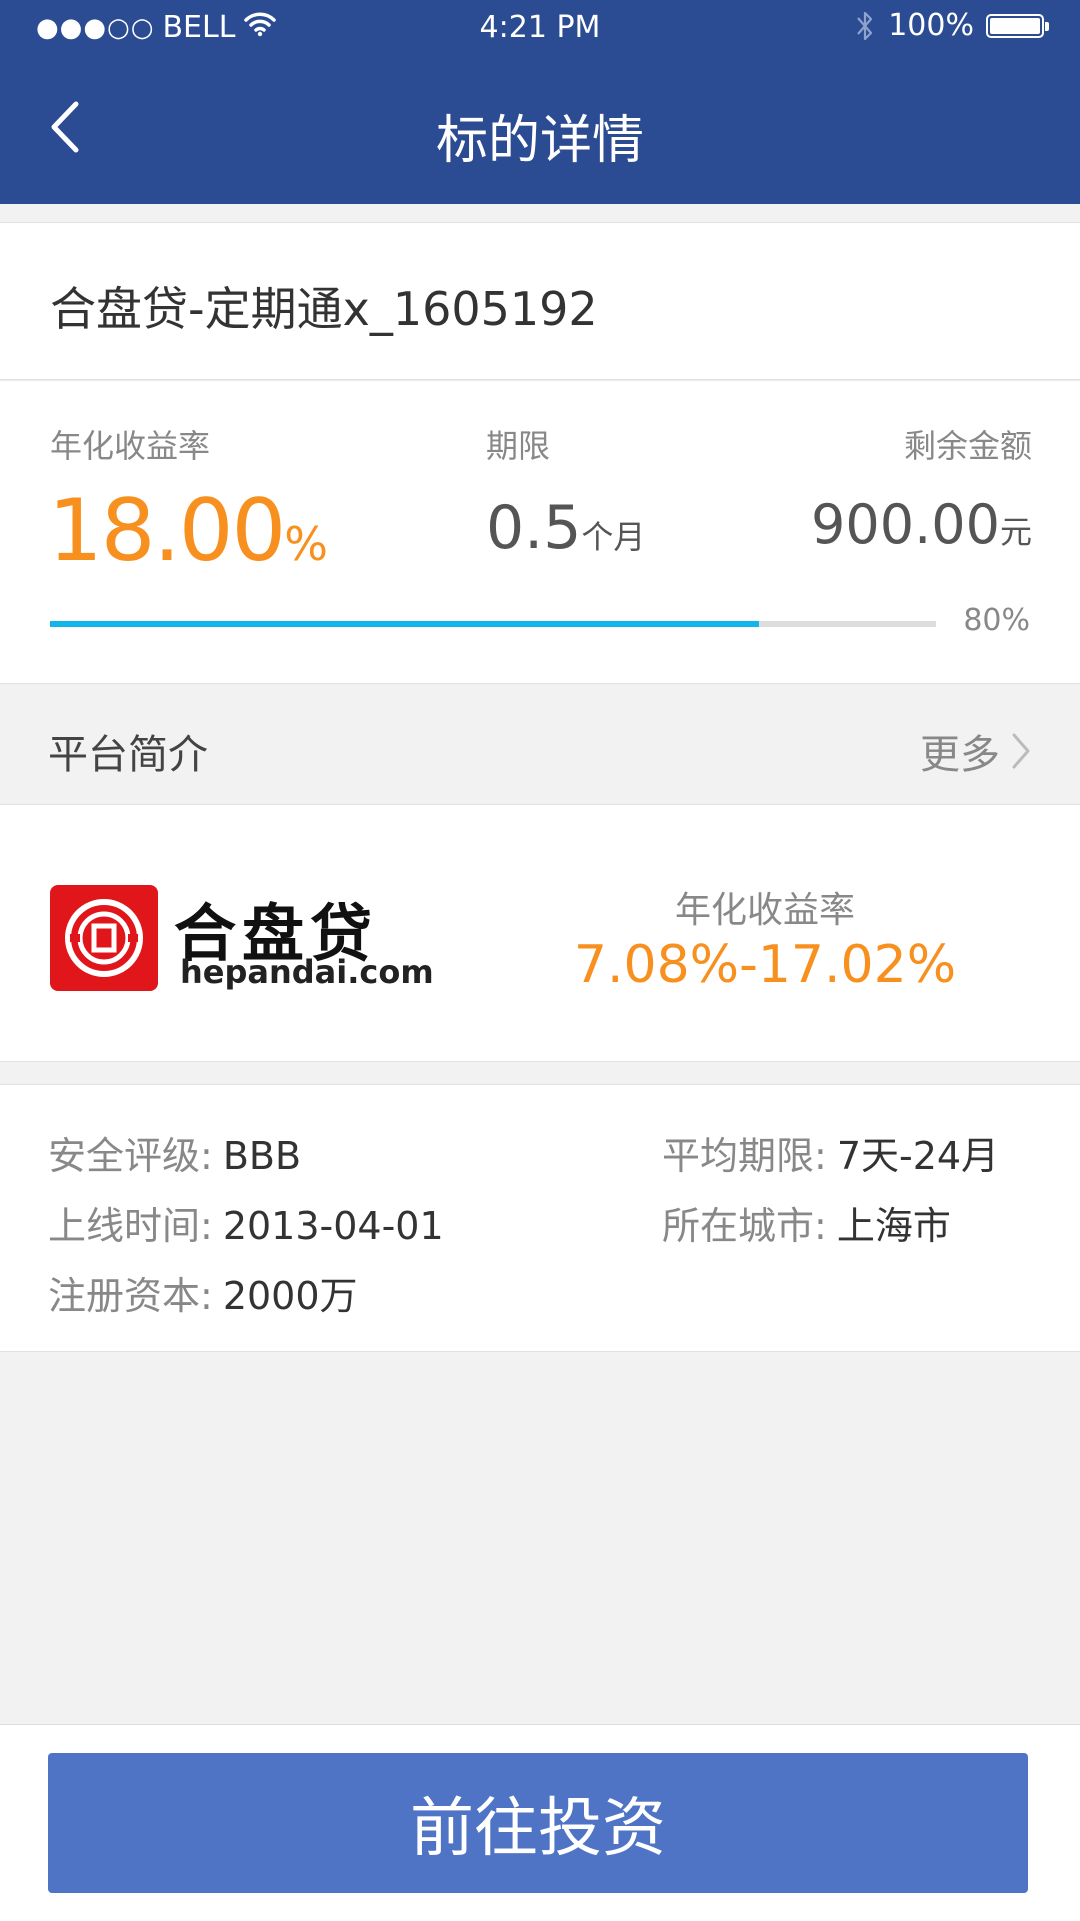 The width and height of the screenshot is (1080, 1921). I want to click on bottom-action-bar: 前往投资, so click(540, 1822).